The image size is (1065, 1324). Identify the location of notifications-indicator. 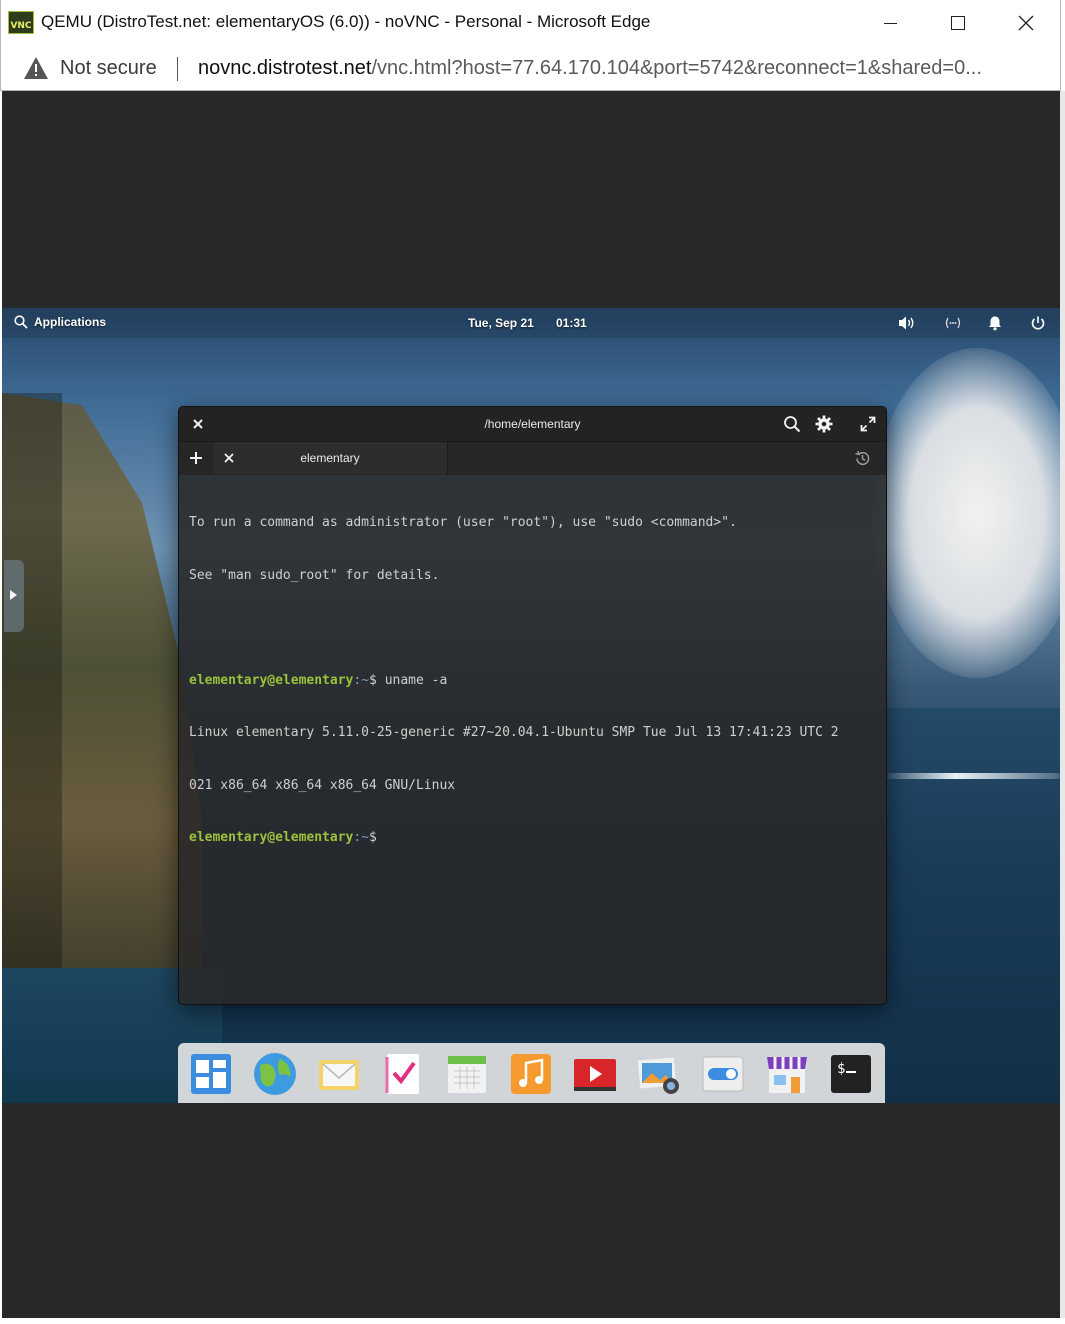
(995, 323).